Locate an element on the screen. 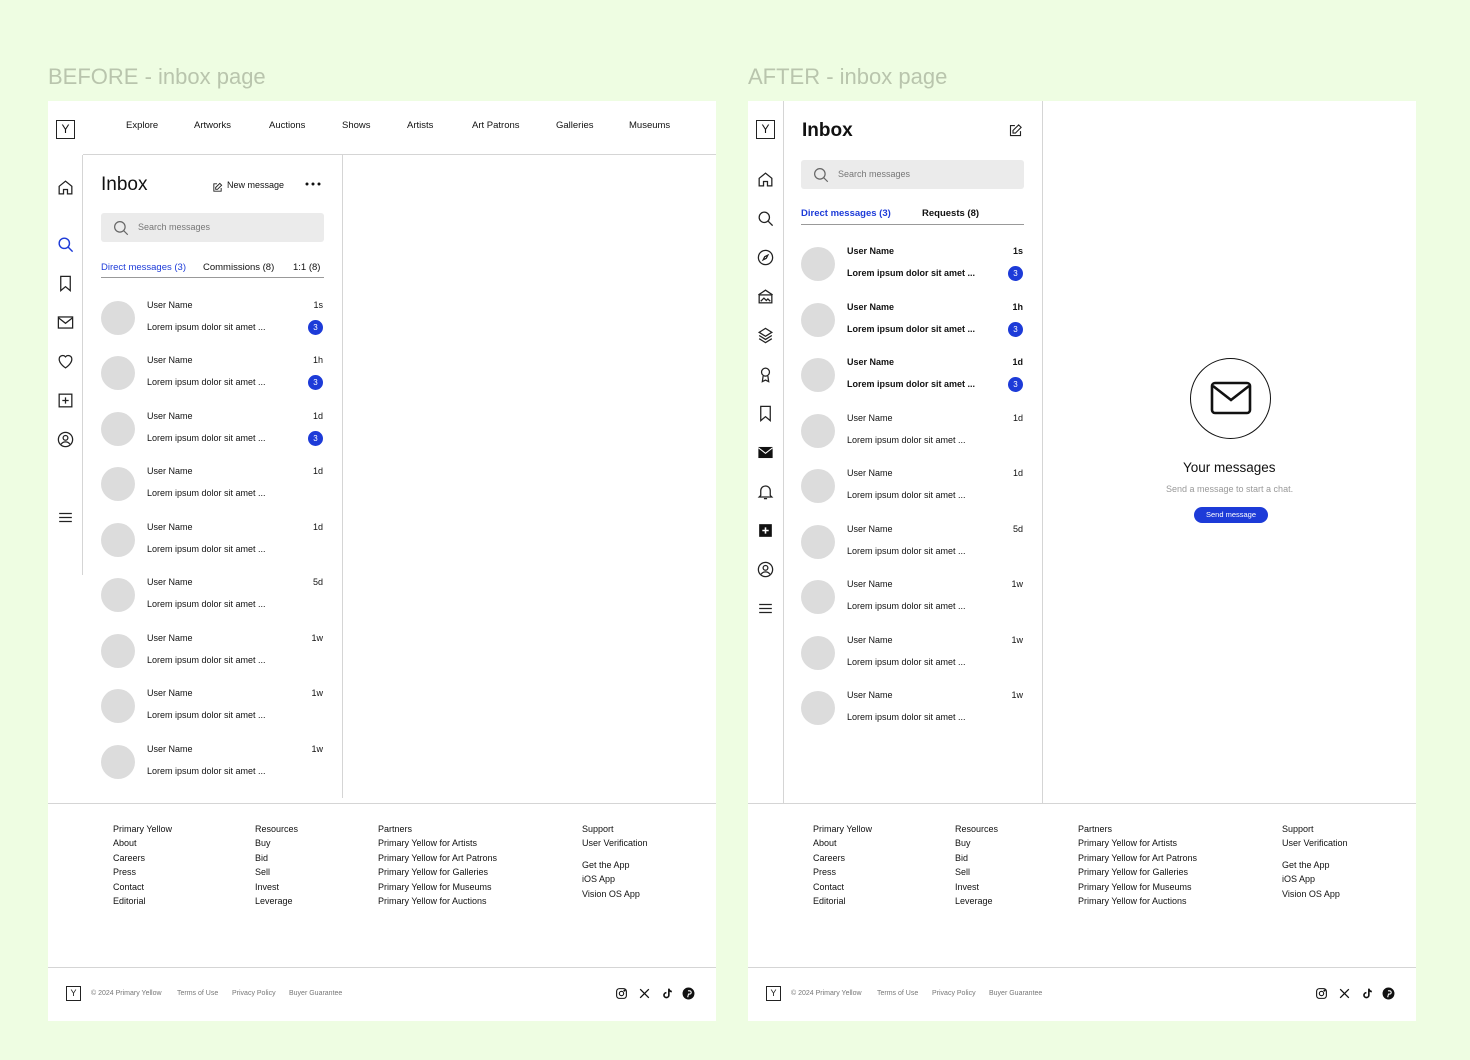  more-horizontal-icon is located at coordinates (313, 184).